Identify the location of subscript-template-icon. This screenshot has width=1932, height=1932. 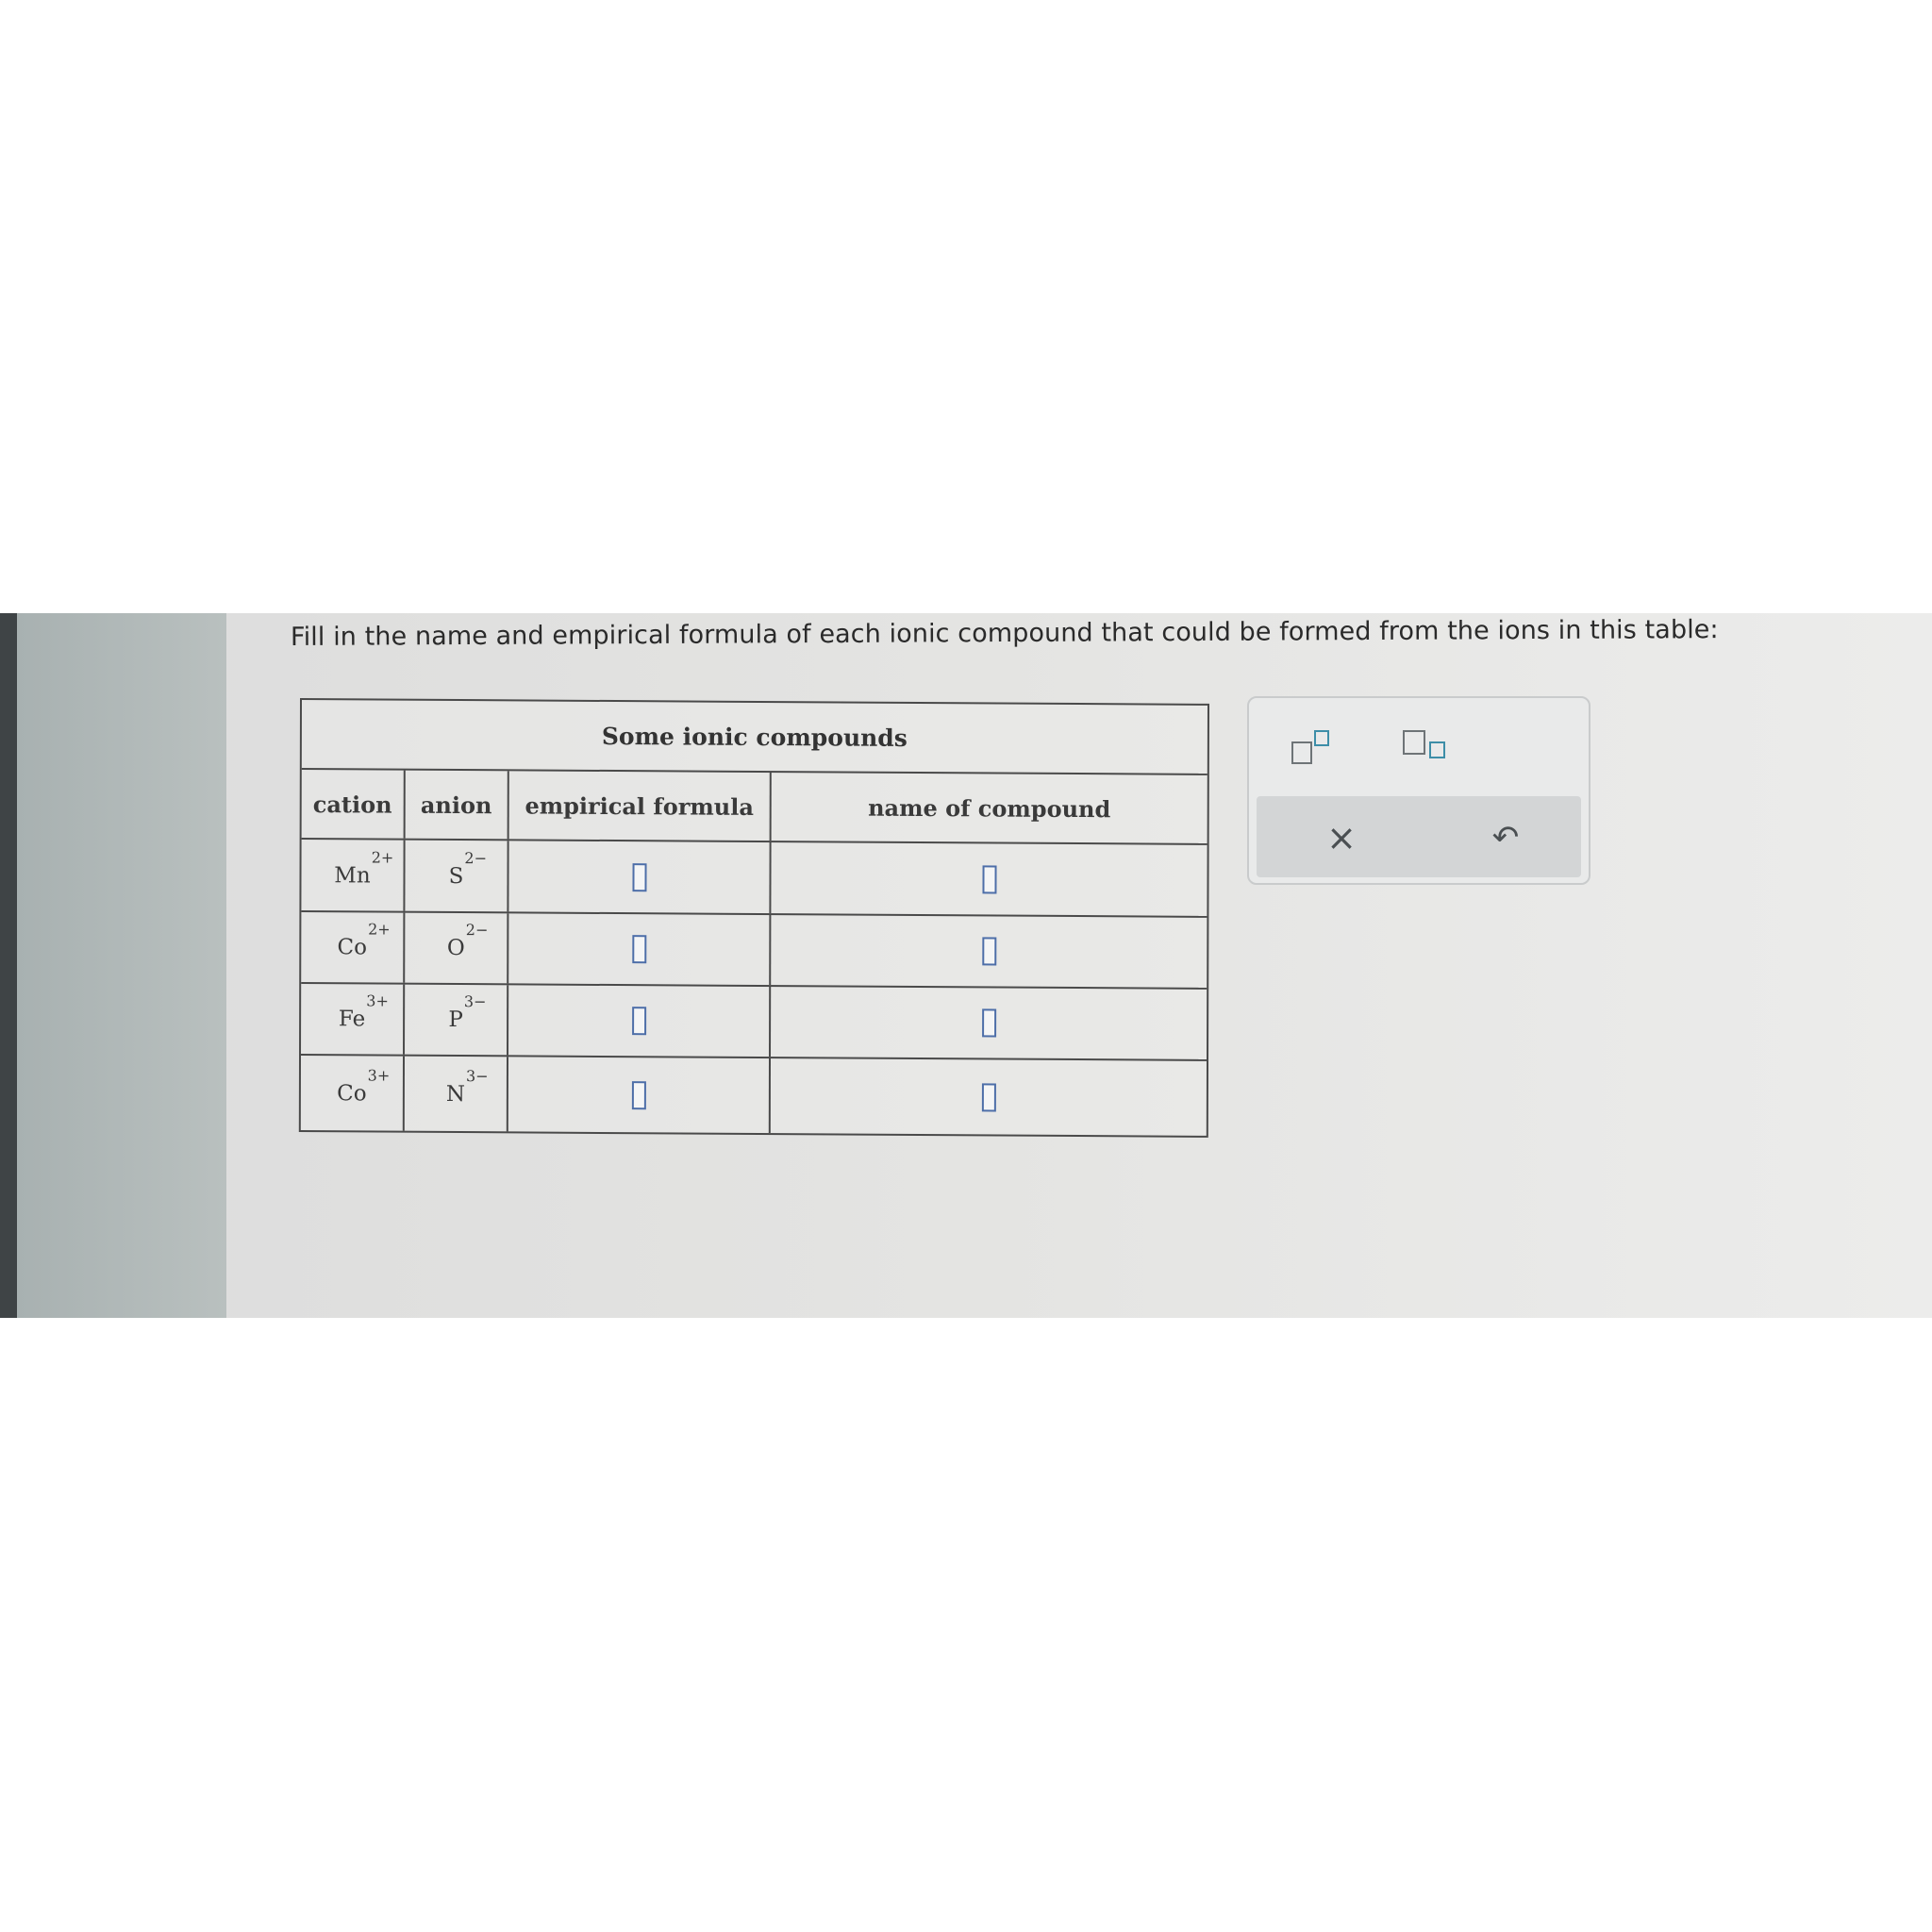
(1424, 747).